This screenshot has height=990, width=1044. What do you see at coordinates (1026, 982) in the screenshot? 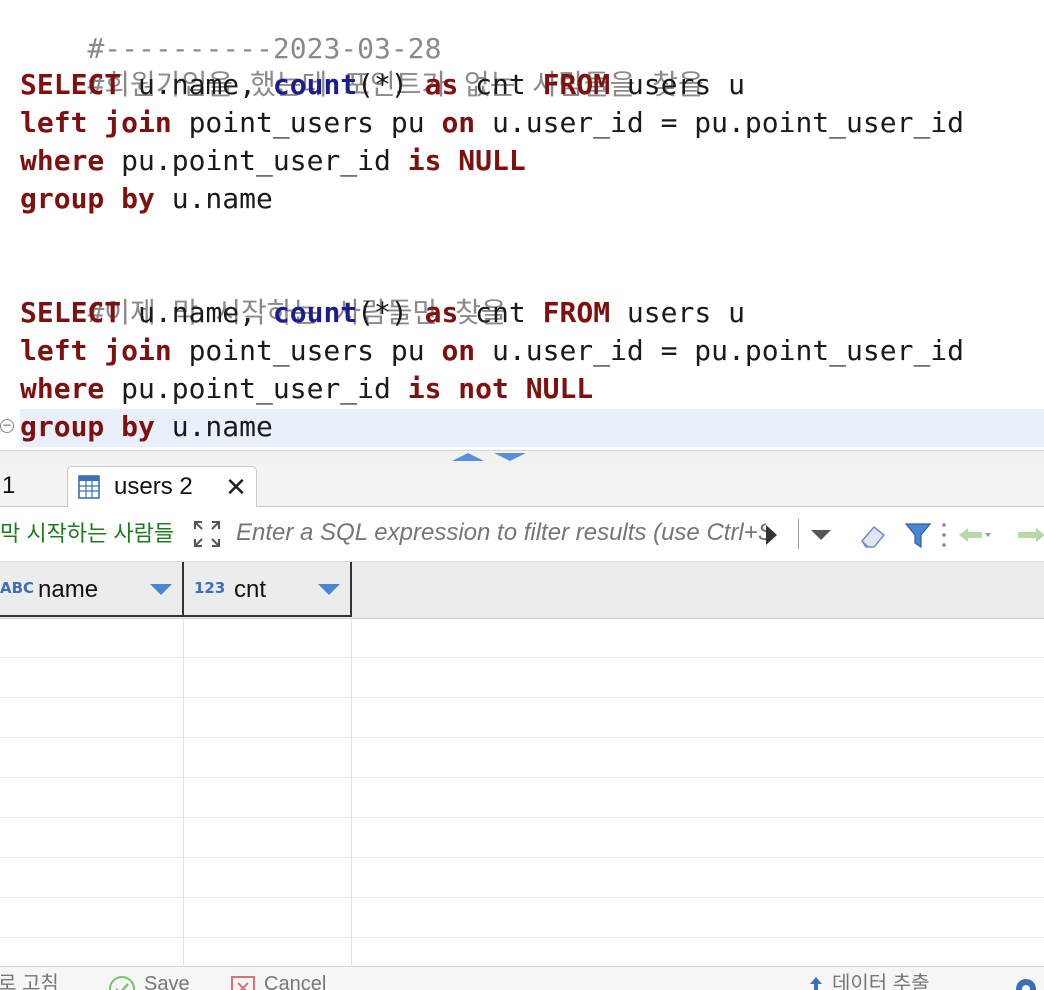
I see `gear-icon` at bounding box center [1026, 982].